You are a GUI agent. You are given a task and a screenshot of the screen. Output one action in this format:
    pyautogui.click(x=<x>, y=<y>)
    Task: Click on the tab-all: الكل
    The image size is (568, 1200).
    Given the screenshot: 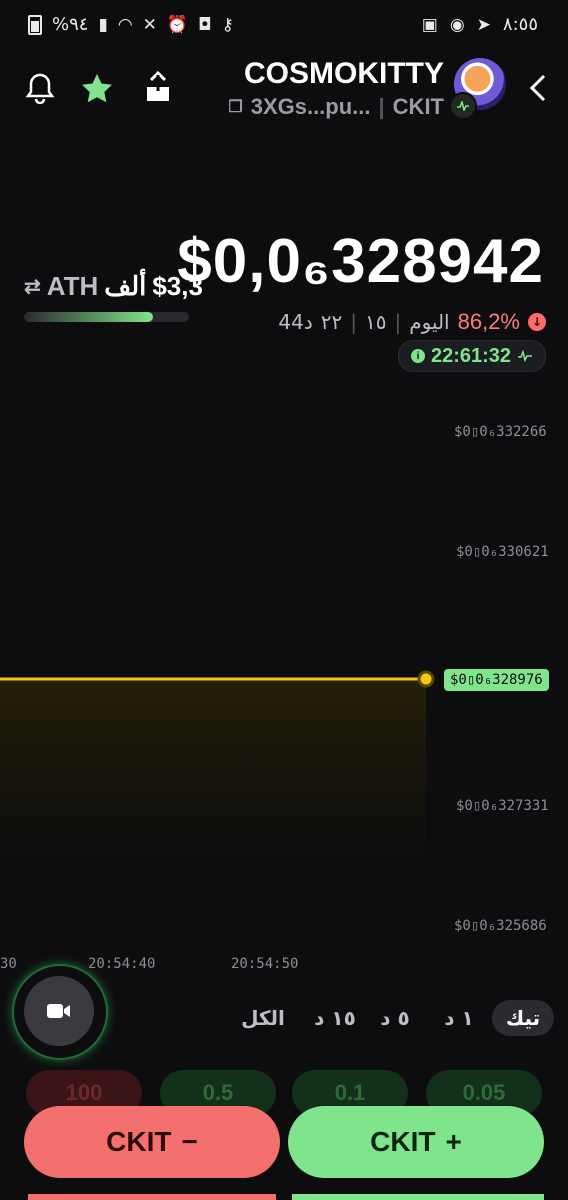 What is the action you would take?
    pyautogui.click(x=263, y=1018)
    